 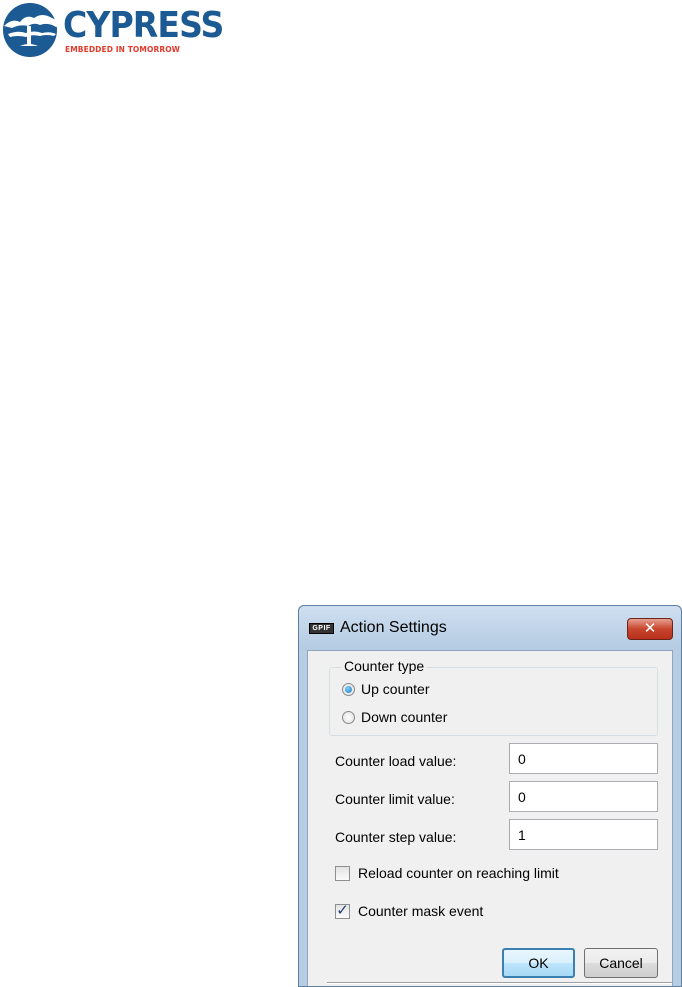 I want to click on ok-button: OK, so click(x=538, y=963).